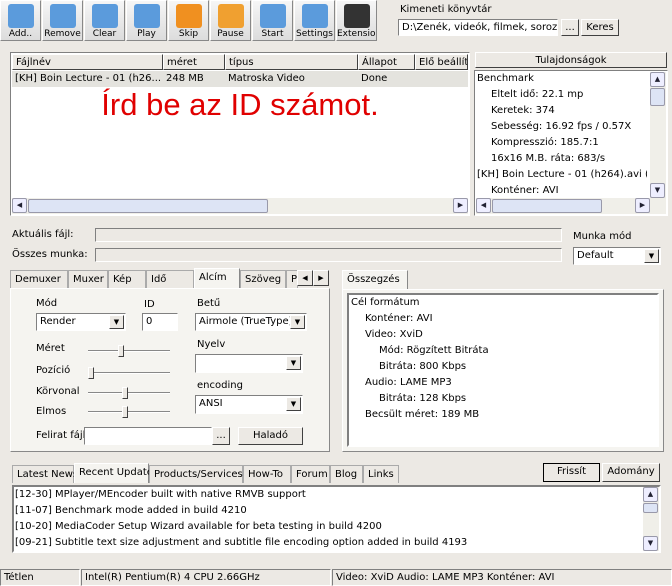 The height and width of the screenshot is (586, 672). I want to click on tab-links: Links, so click(381, 474).